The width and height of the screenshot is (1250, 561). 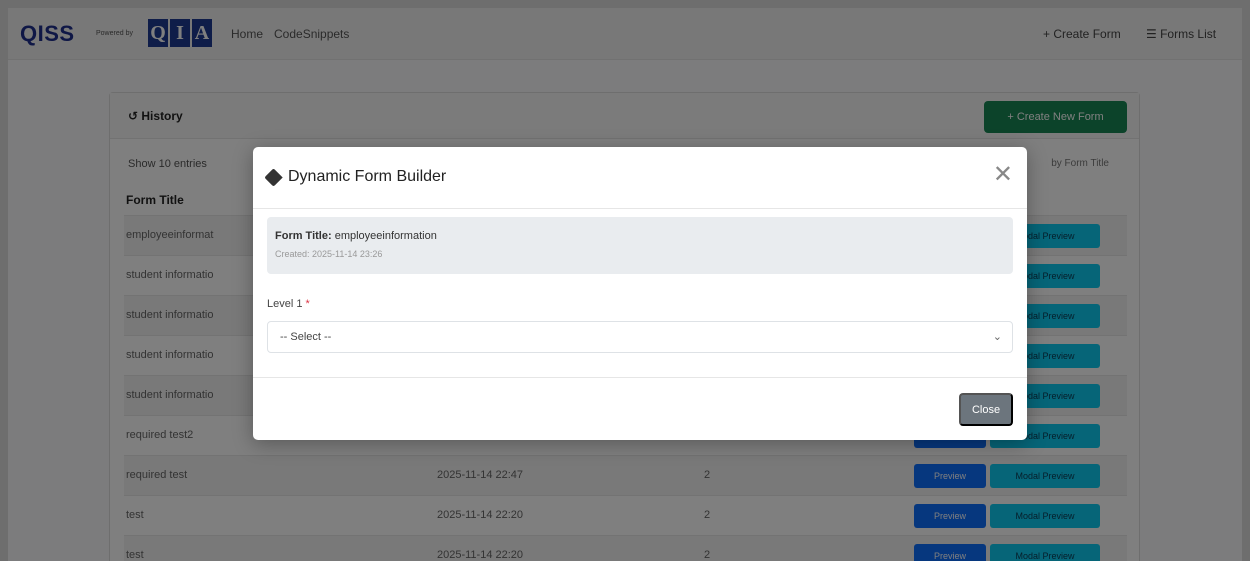 What do you see at coordinates (640, 178) in the screenshot?
I see `modal-header: Dynamic Form Builder ✕` at bounding box center [640, 178].